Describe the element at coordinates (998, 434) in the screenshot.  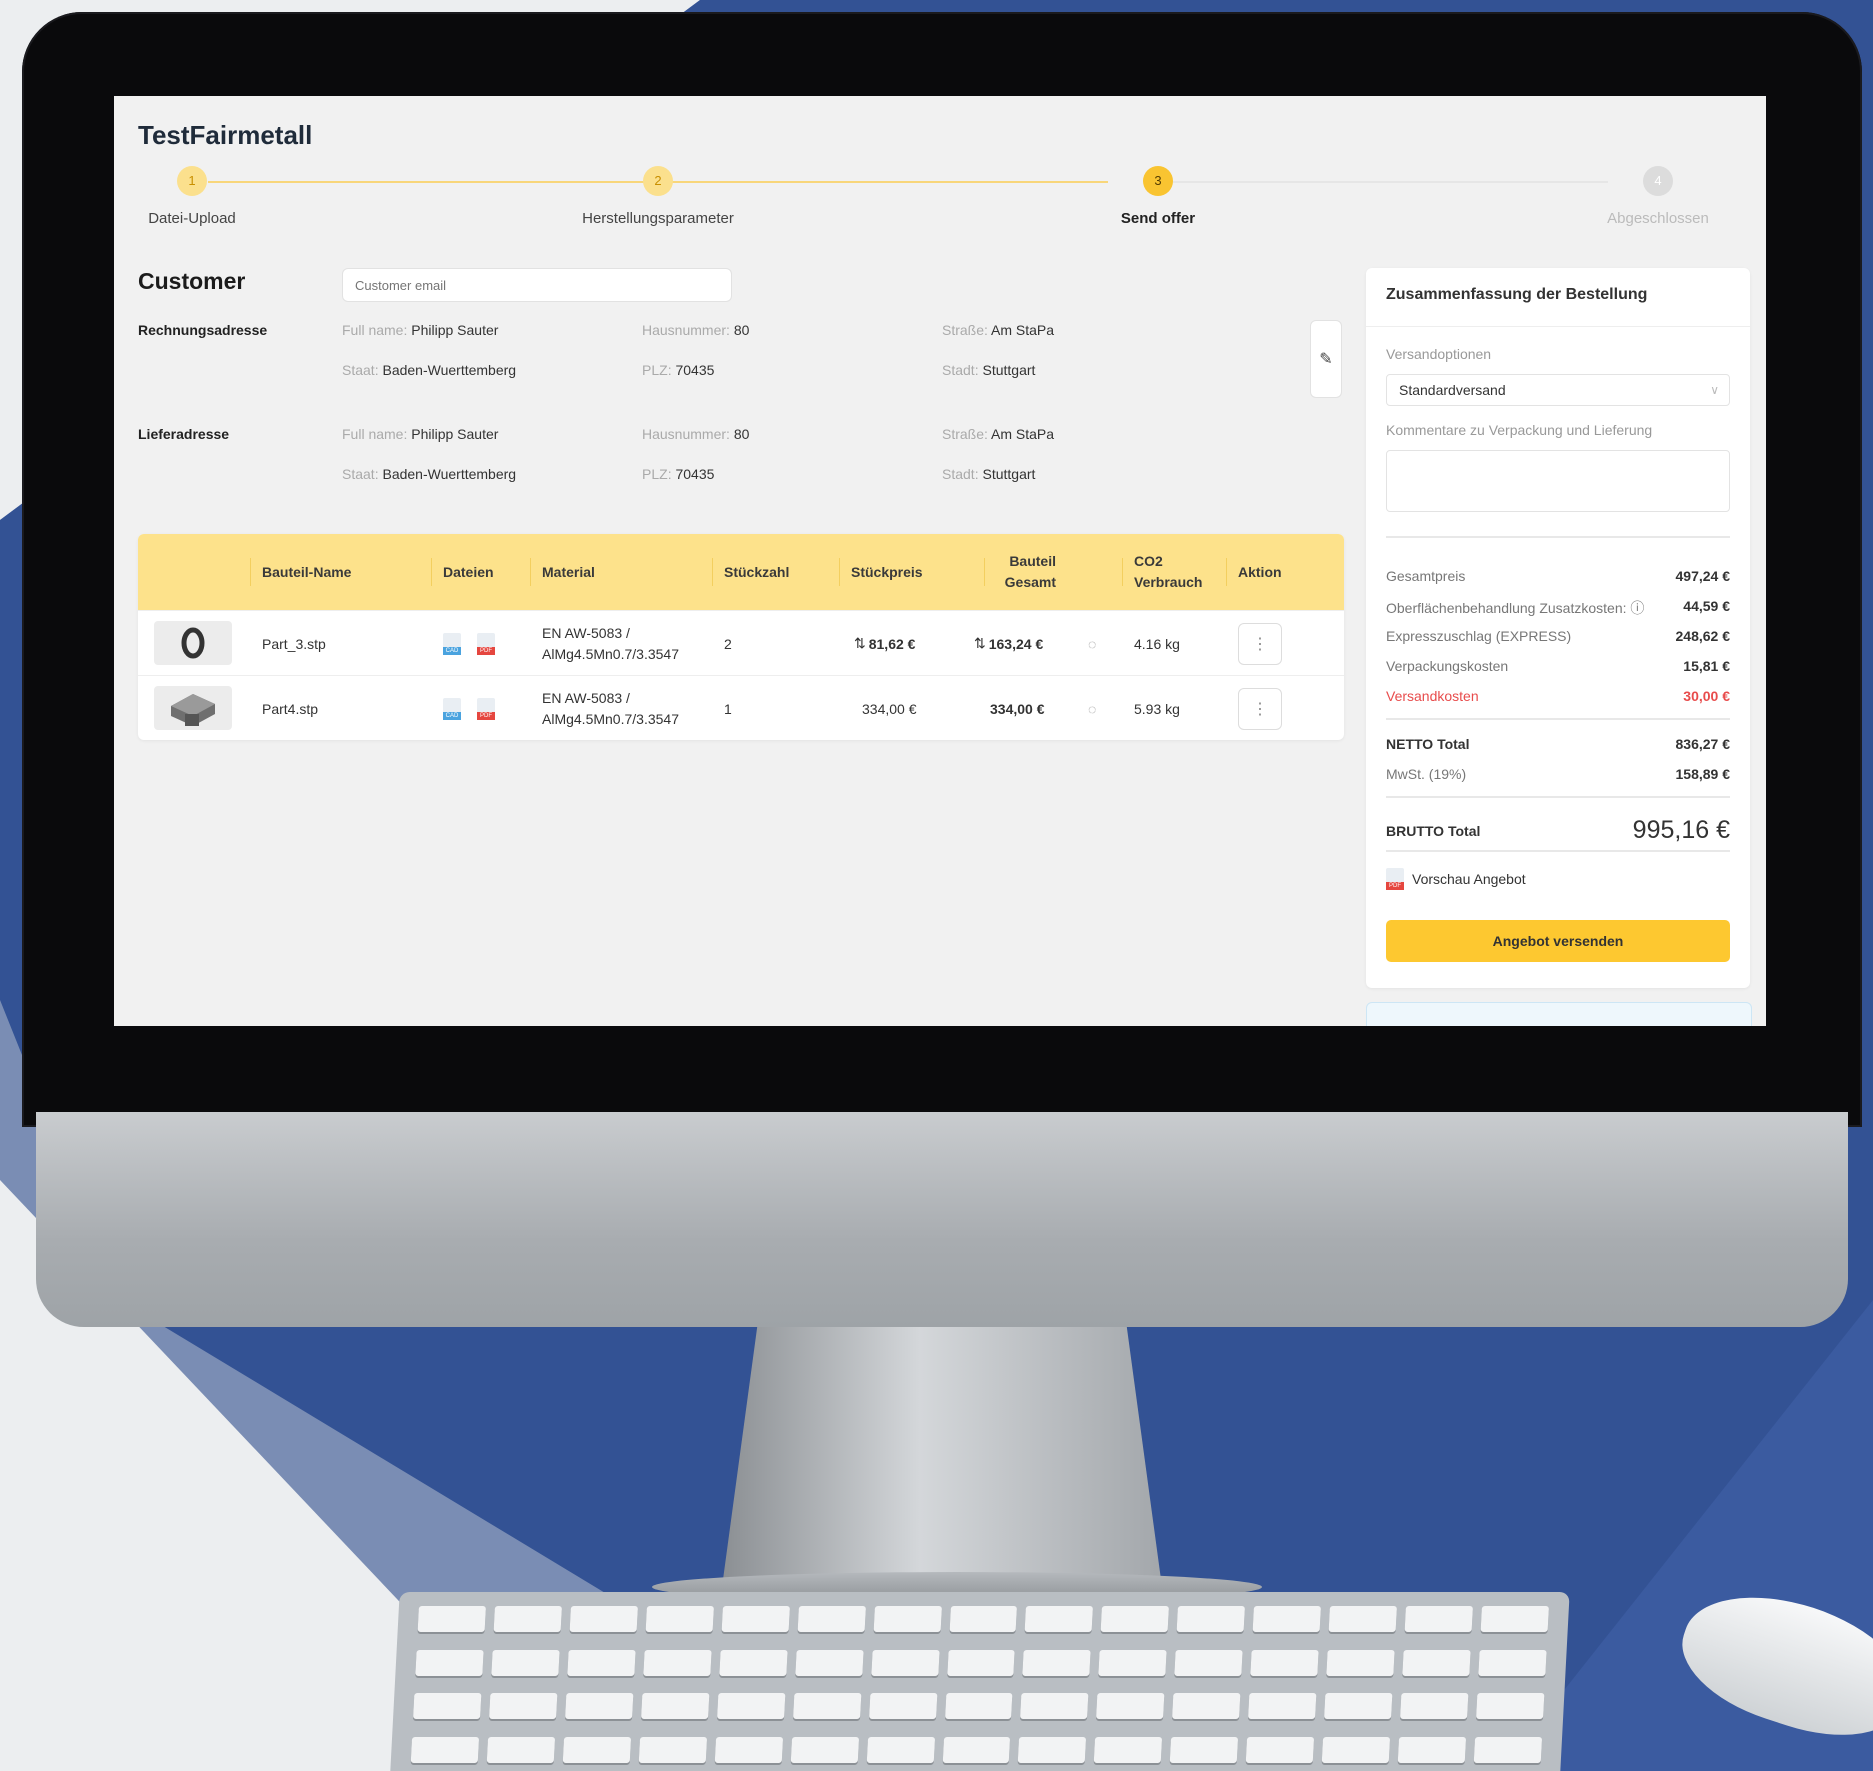
I see `shipping-strasse: Straße: Am StaPa` at that location.